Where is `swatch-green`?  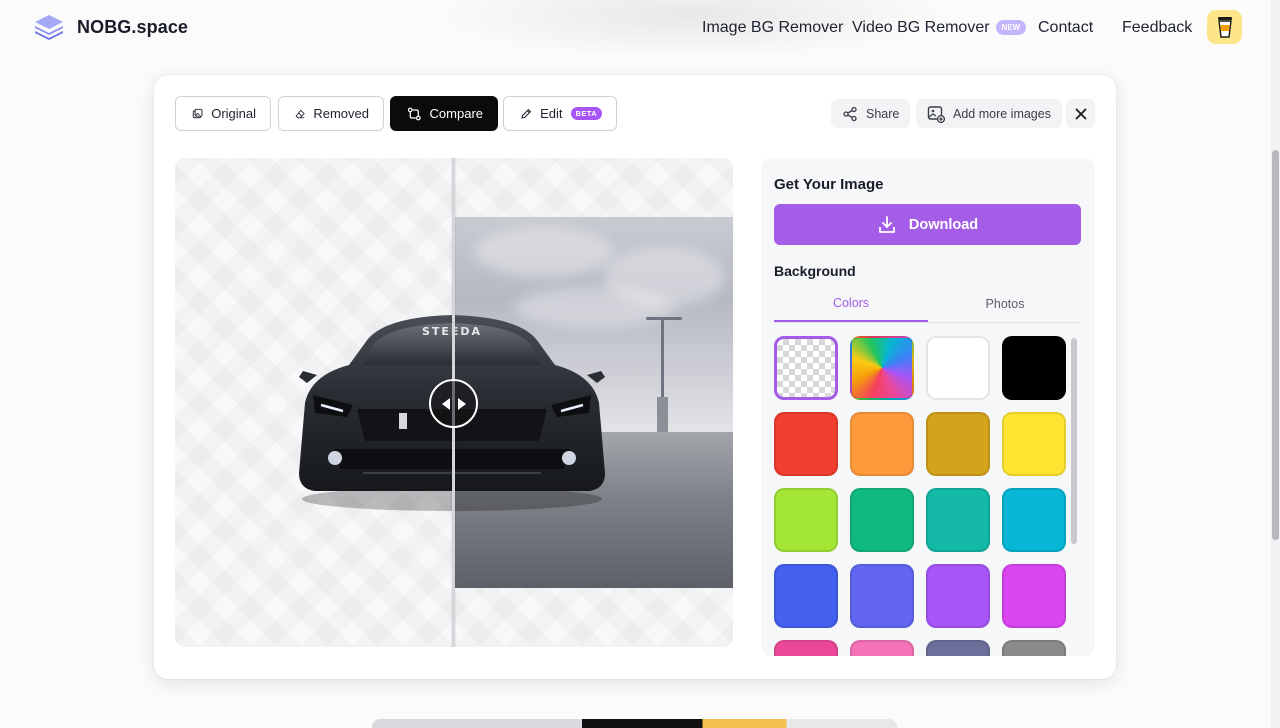 swatch-green is located at coordinates (882, 520).